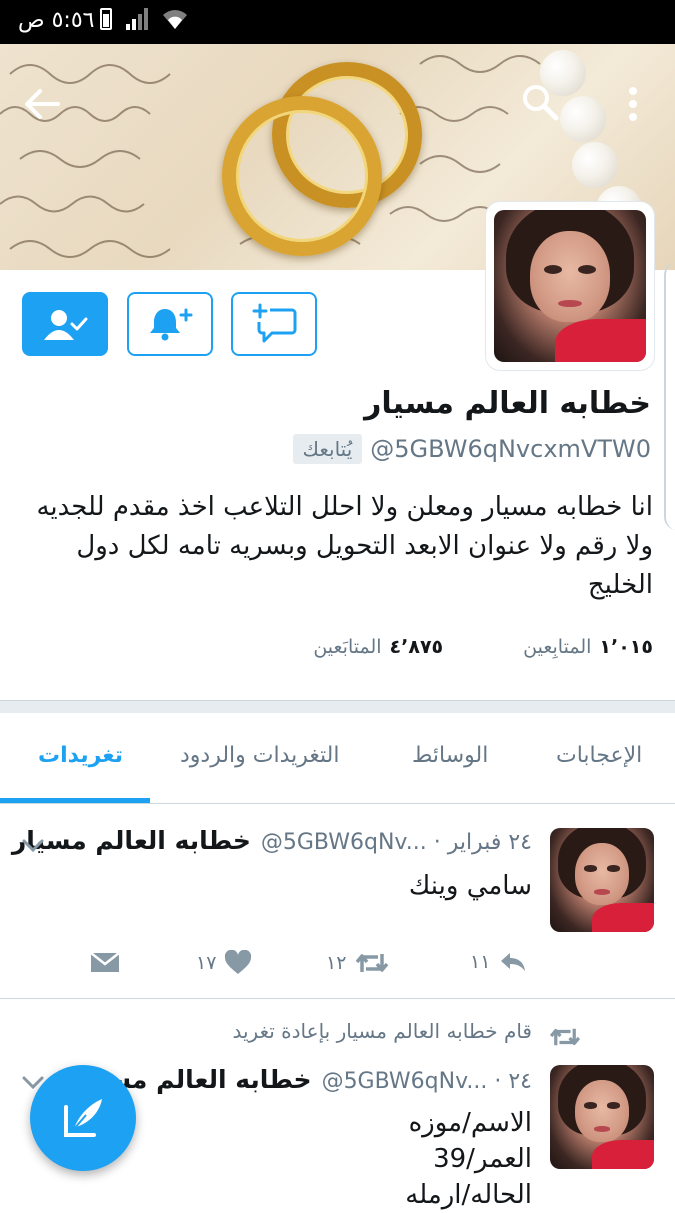  I want to click on retweet-icon, so click(372, 963).